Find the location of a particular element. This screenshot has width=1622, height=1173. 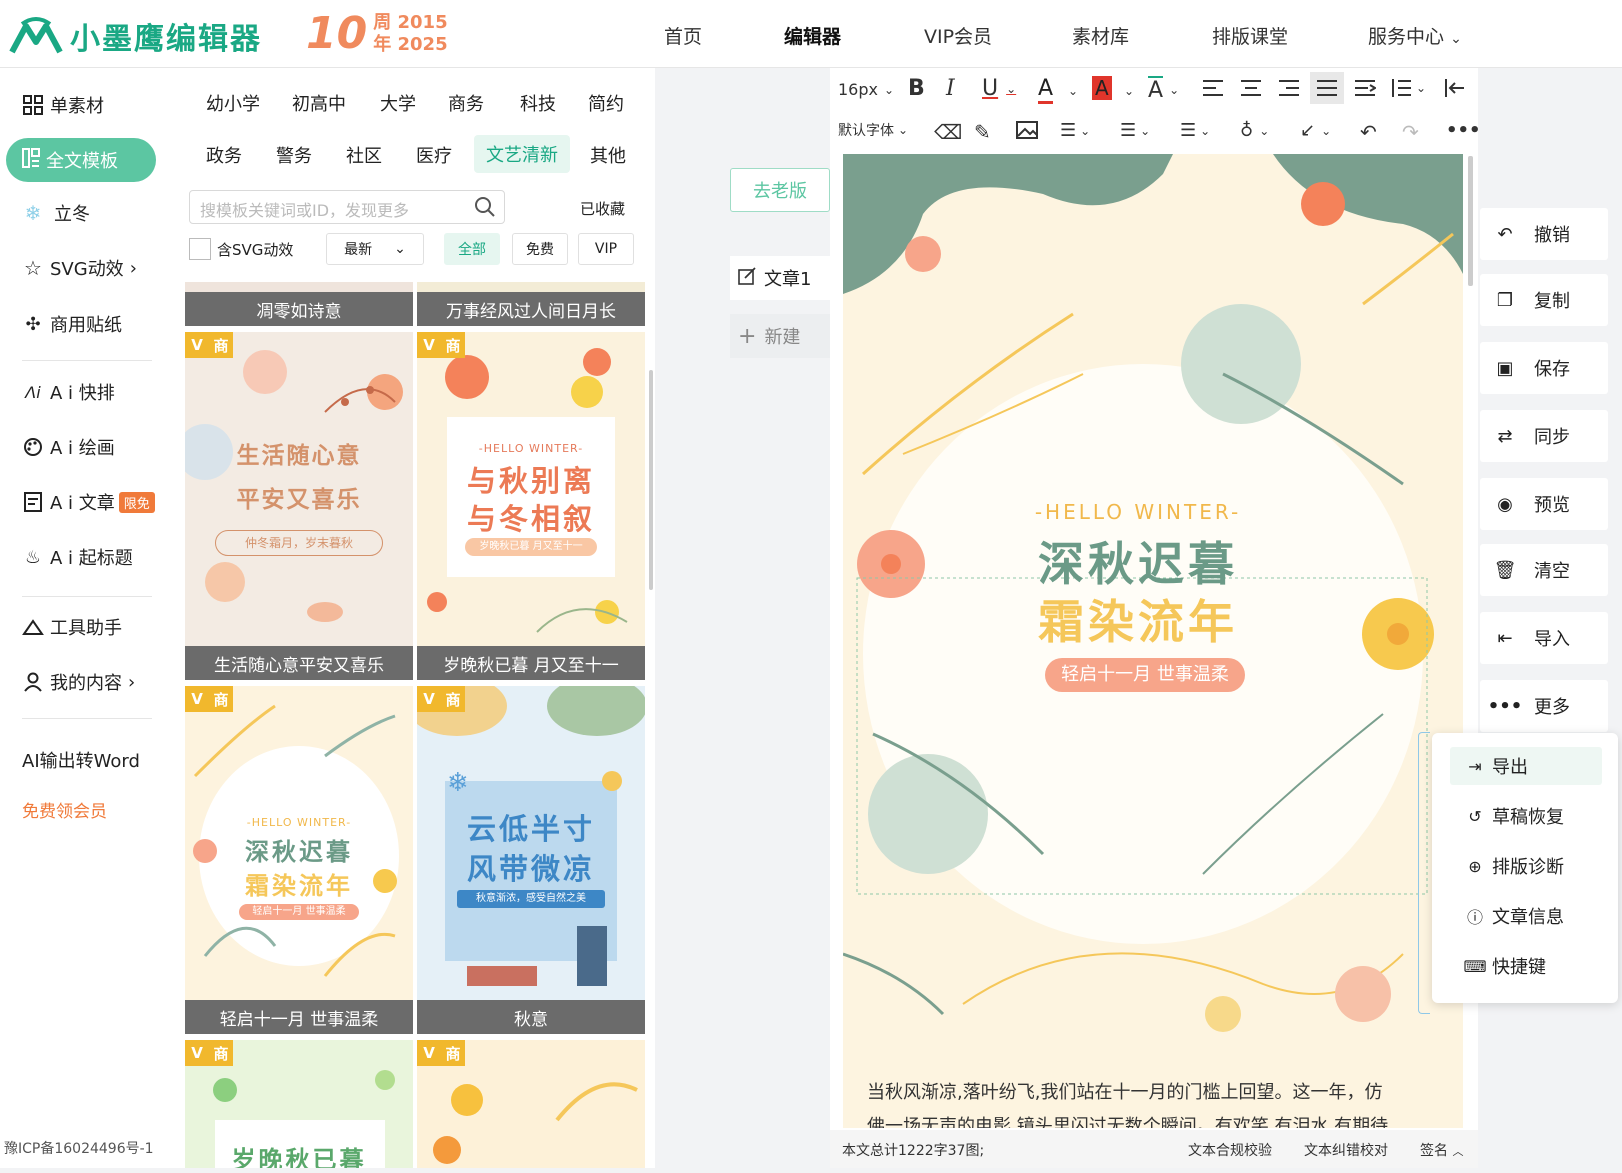

icp-record: 豫ICP备16024496号-1 is located at coordinates (79, 1148).